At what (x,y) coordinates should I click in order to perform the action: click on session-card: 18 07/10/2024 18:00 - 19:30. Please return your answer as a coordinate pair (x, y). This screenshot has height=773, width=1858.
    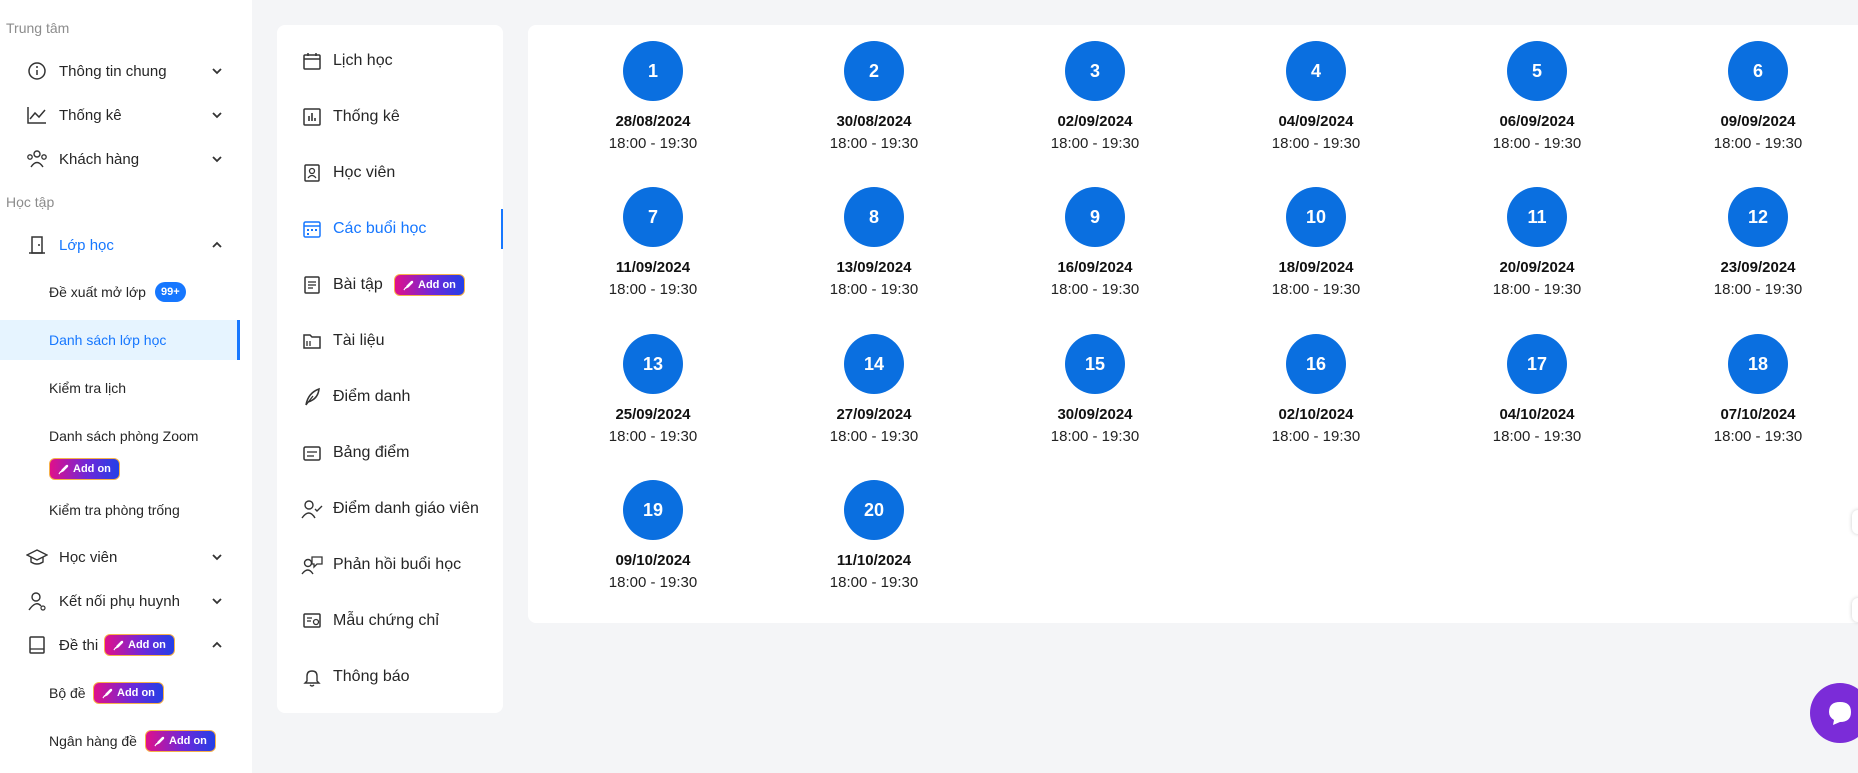
    Looking at the image, I should click on (1758, 389).